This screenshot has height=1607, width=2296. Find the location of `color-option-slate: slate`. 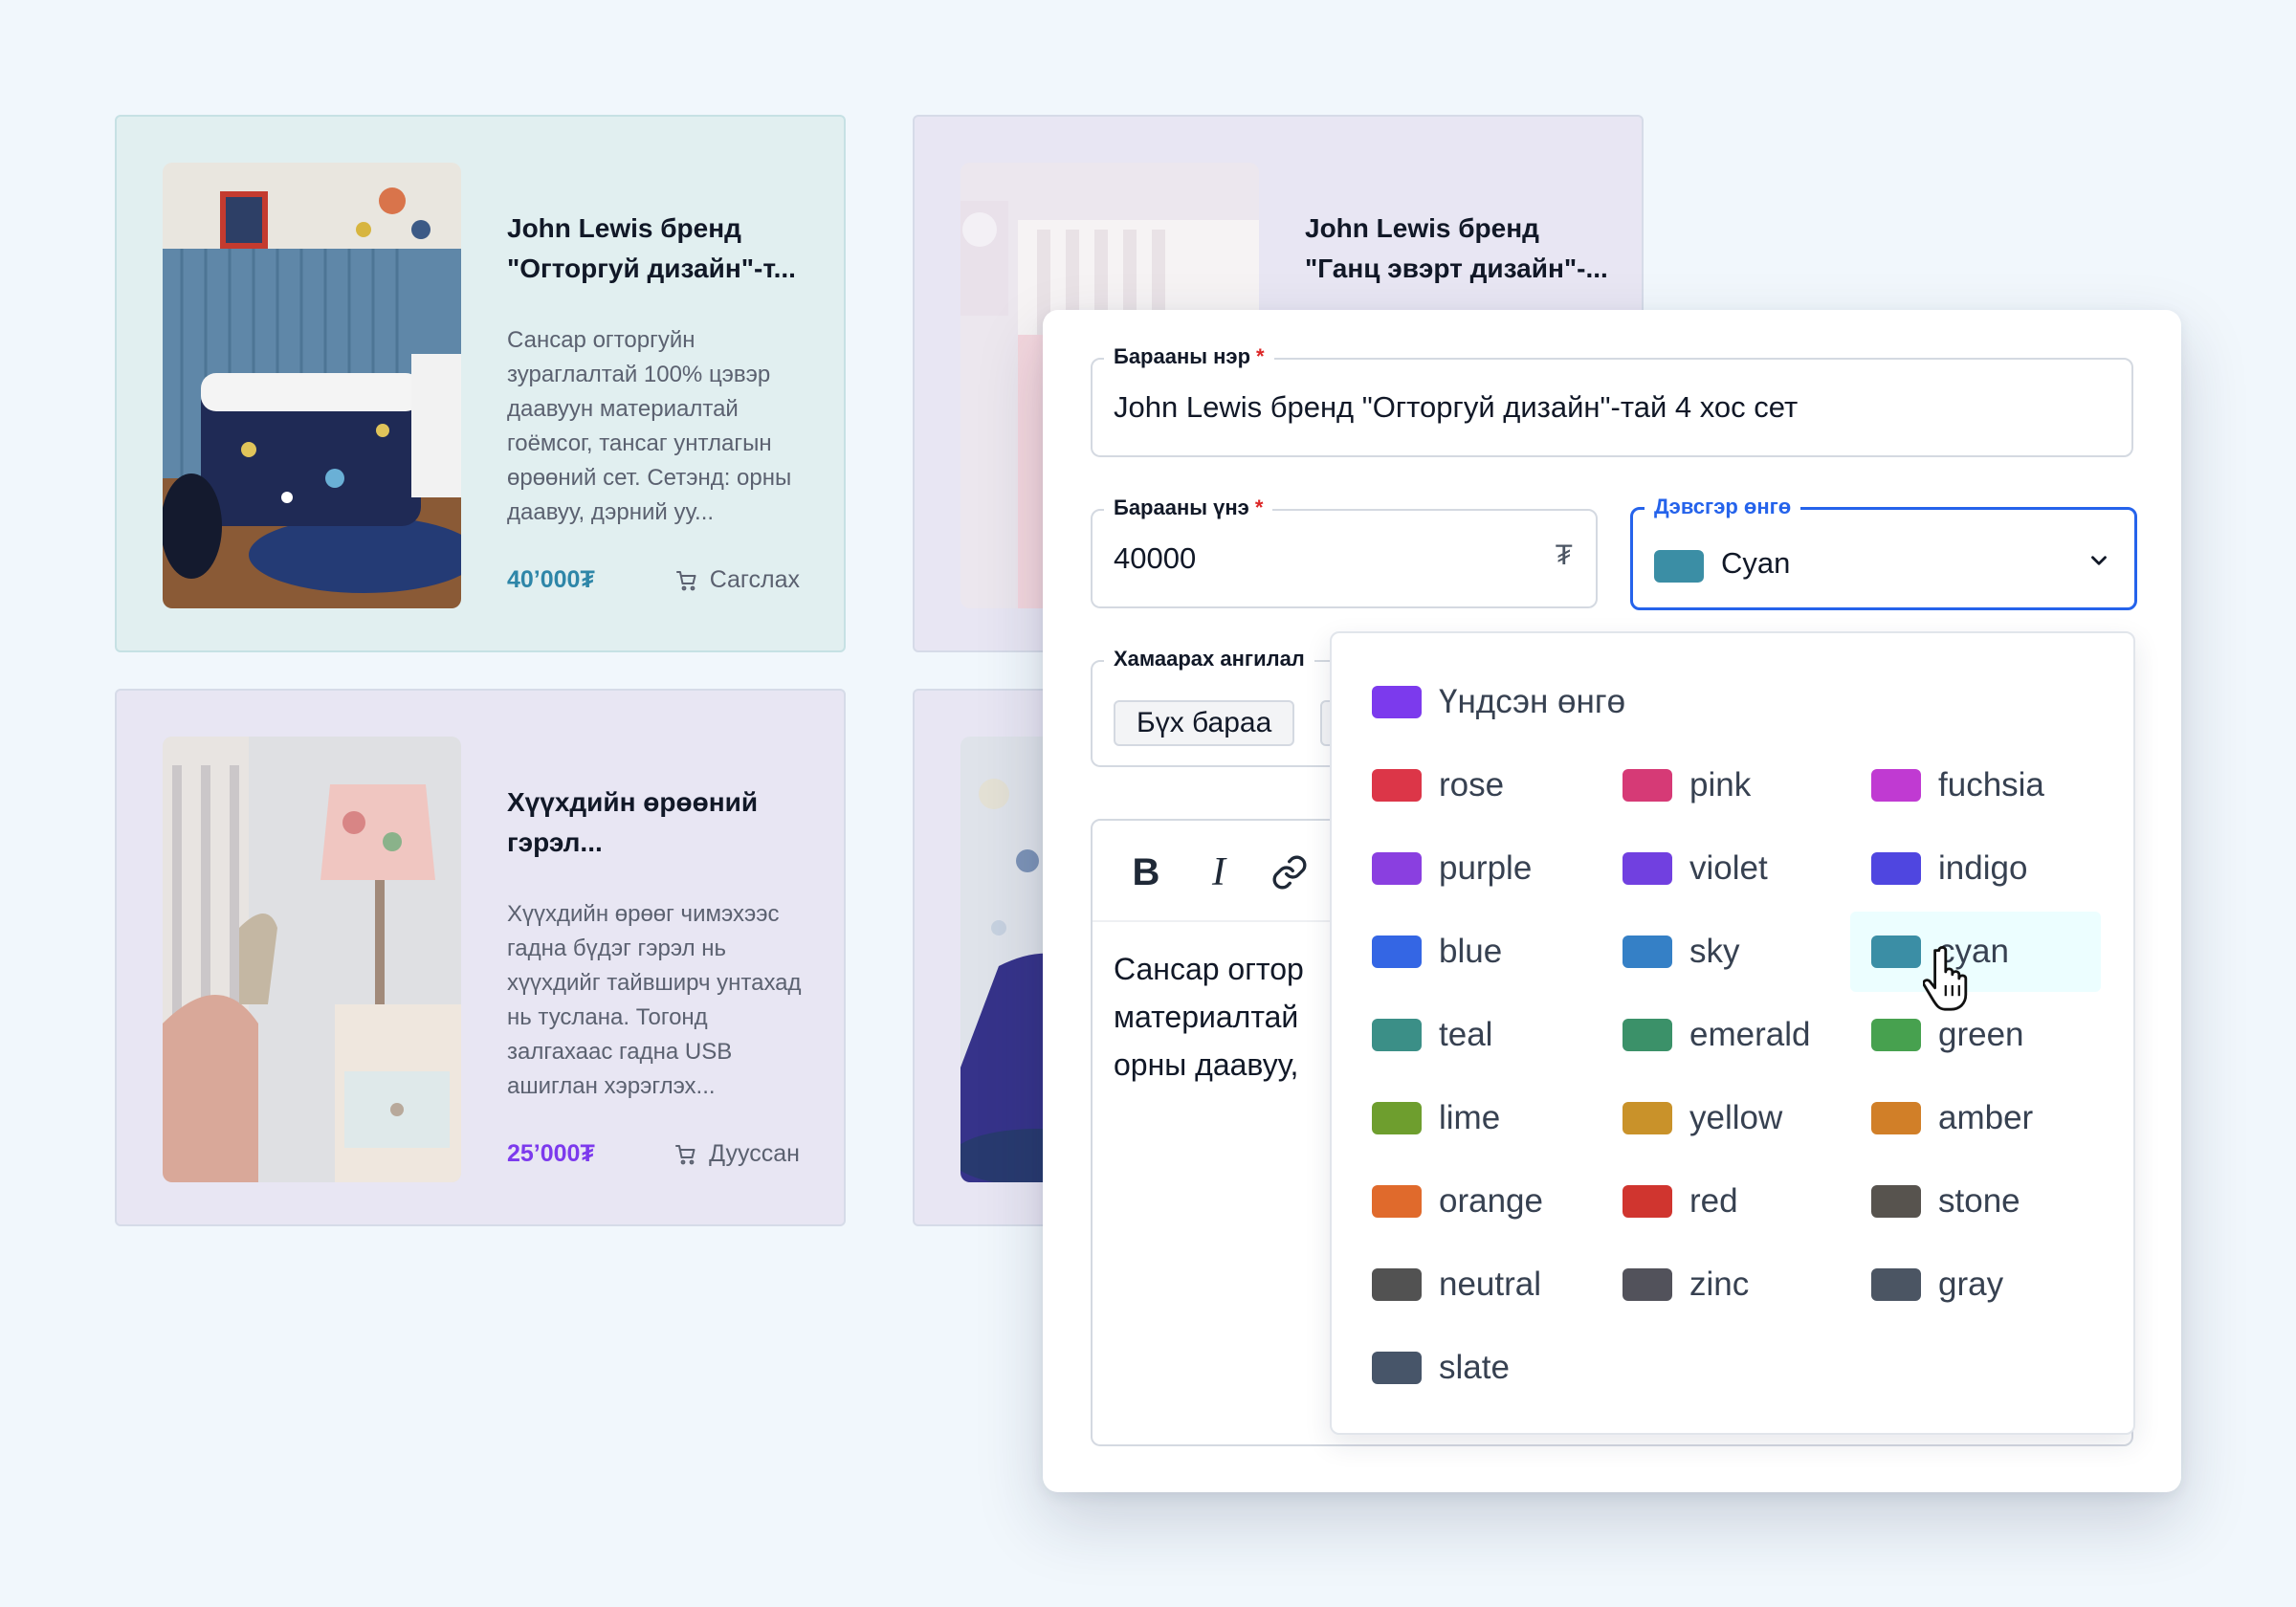

color-option-slate: slate is located at coordinates (1457, 1368).